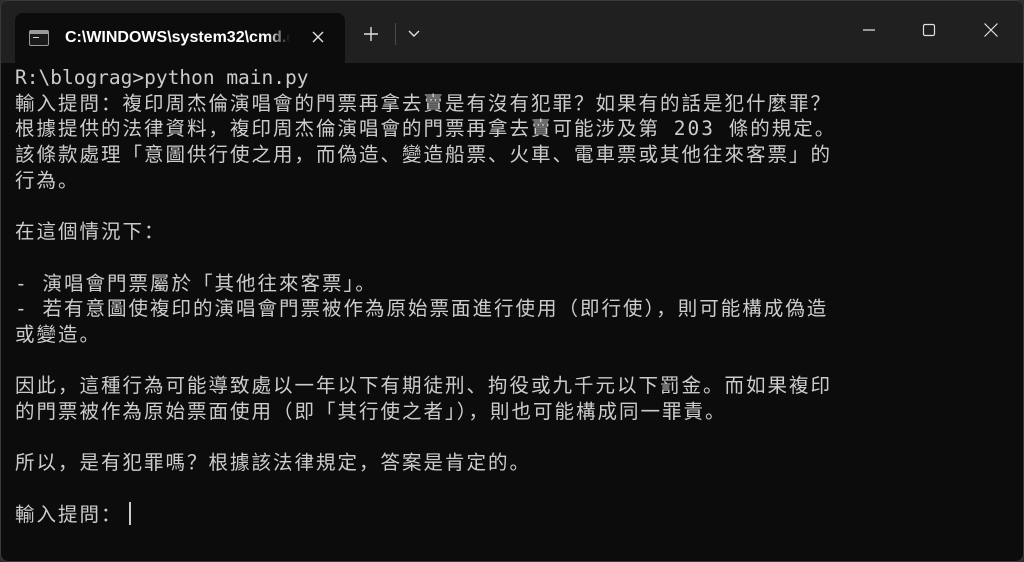 The width and height of the screenshot is (1024, 562). What do you see at coordinates (58, 334) in the screenshot?
I see `terminal-line: 或變造。` at bounding box center [58, 334].